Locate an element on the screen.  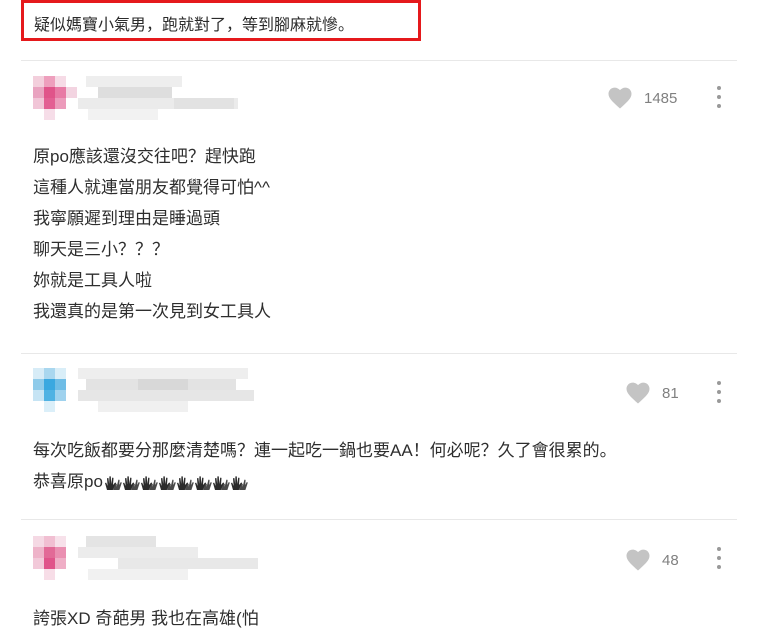
comment-line: 這種人就連當朋友都覺得可怕^^ is located at coordinates (151, 187).